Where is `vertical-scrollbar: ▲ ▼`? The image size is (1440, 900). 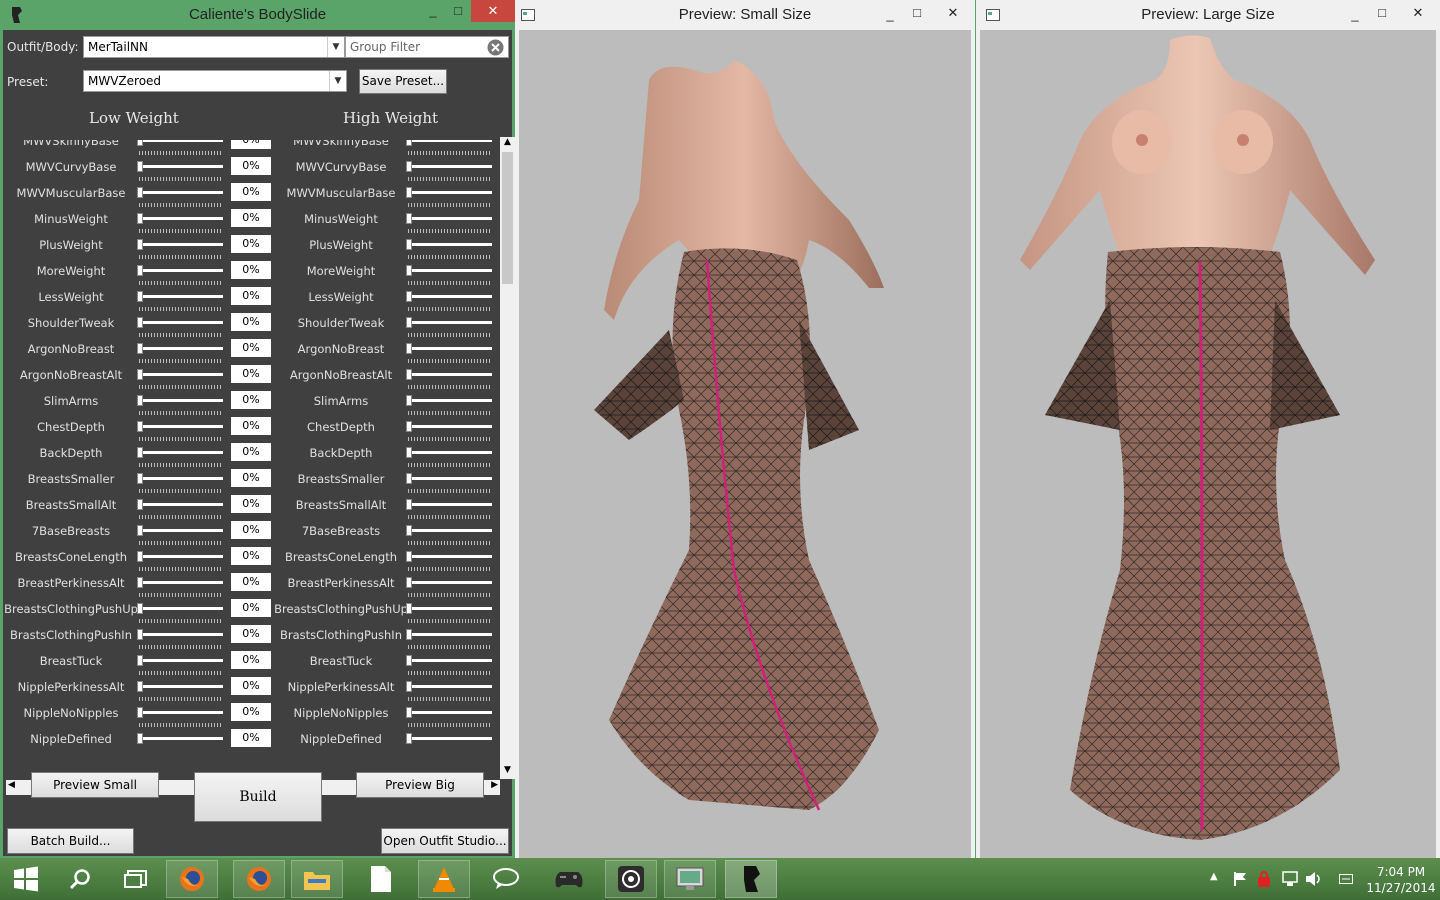
vertical-scrollbar: ▲ ▼ is located at coordinates (507, 458).